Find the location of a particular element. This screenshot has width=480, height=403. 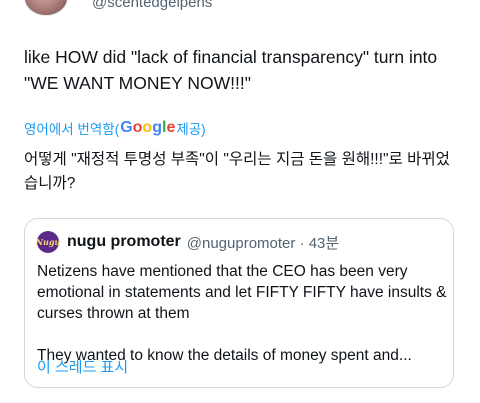

quote-header: Nugu nugu promoter @nugupromoter · 43분 is located at coordinates (187, 242).